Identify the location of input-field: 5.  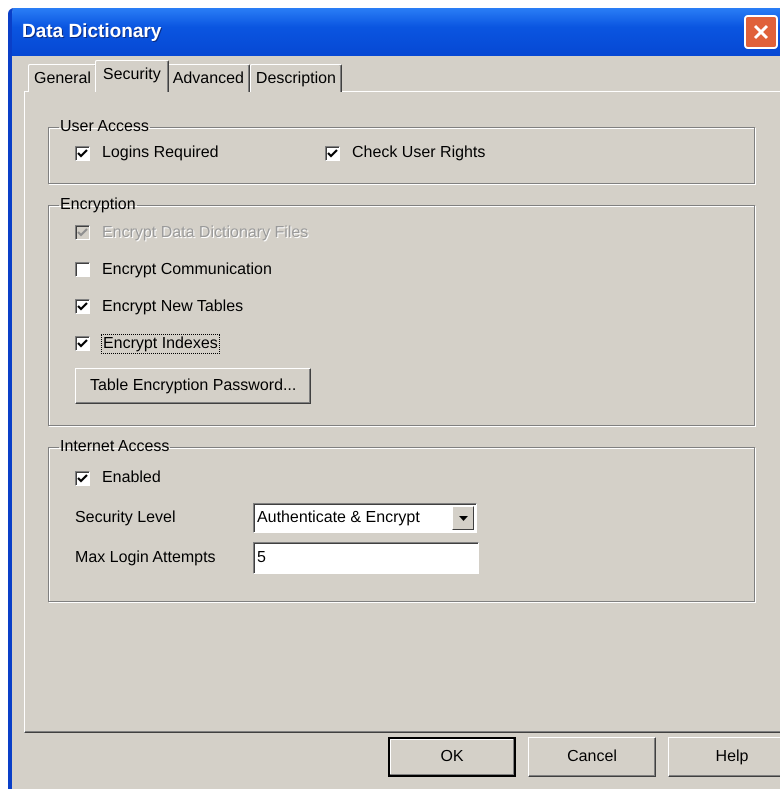
(366, 558).